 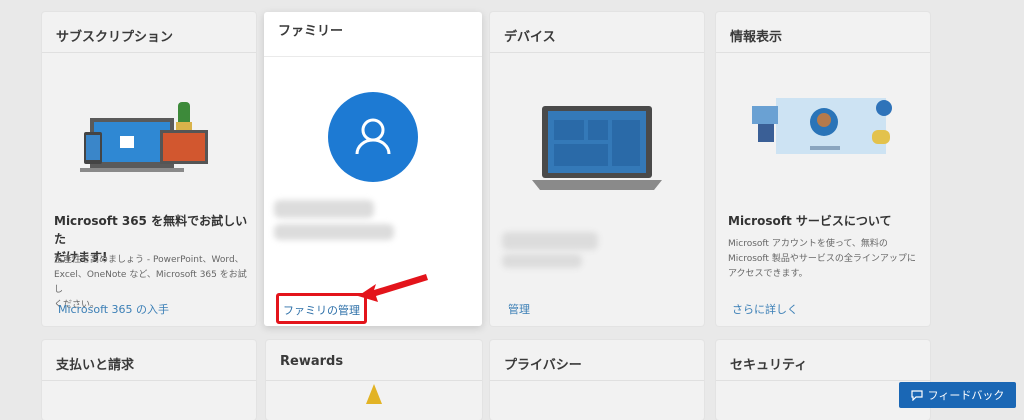 I want to click on manage-family-highlight: ファミリの管理, so click(x=321, y=308).